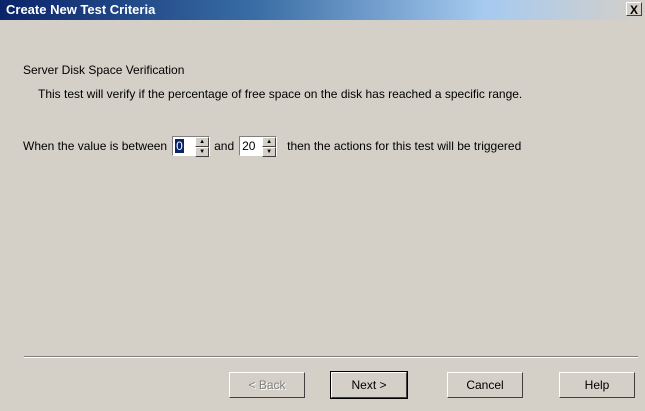 Image resolution: width=645 pixels, height=411 pixels. I want to click on min-value-selection: 0, so click(179, 146).